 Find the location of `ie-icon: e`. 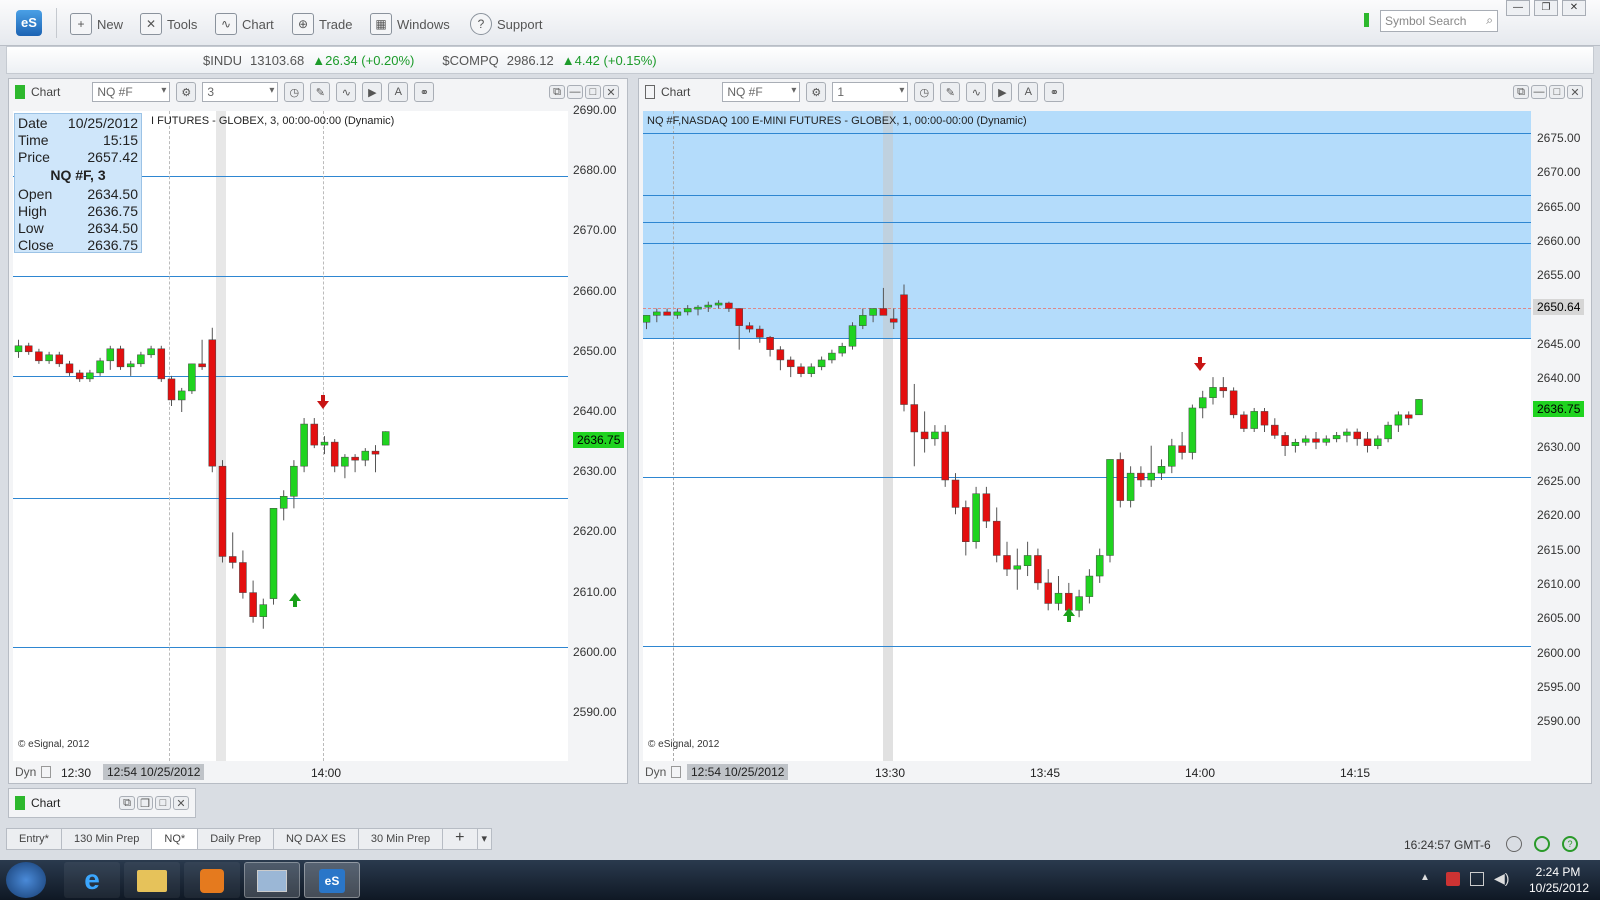

ie-icon: e is located at coordinates (92, 880).